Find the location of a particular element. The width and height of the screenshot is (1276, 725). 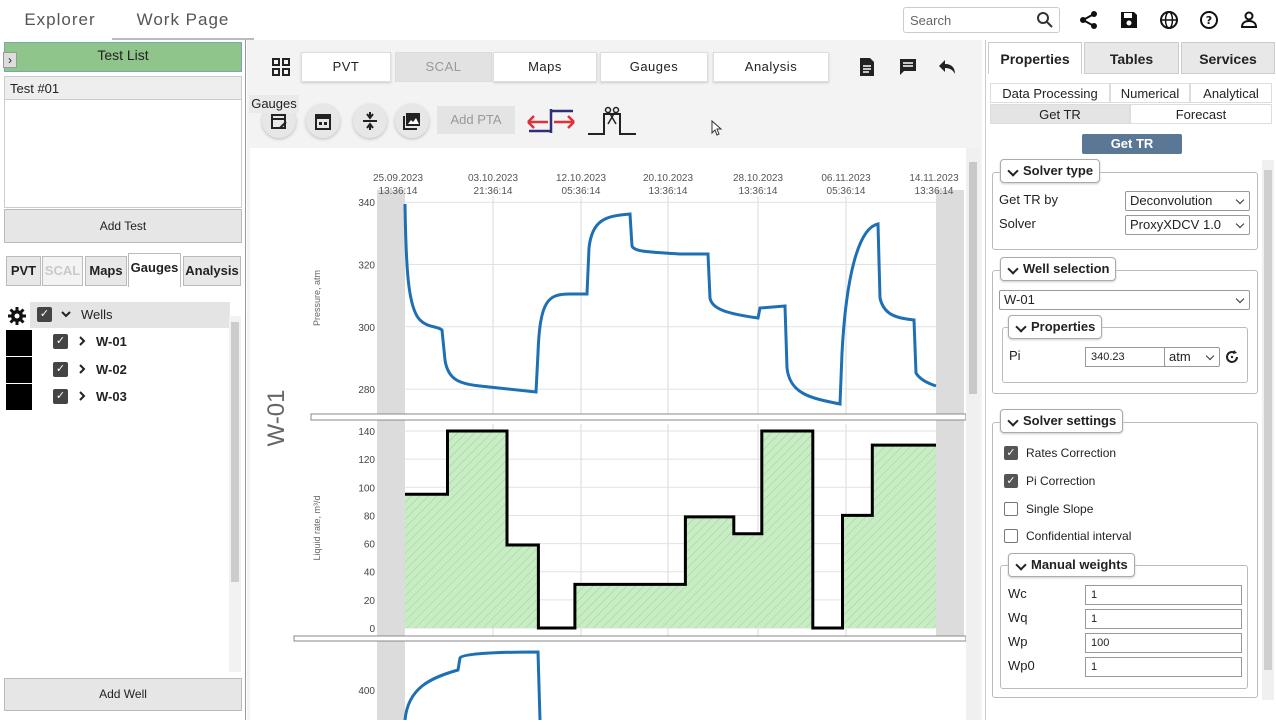

wp-input: 100 is located at coordinates (1163, 643).